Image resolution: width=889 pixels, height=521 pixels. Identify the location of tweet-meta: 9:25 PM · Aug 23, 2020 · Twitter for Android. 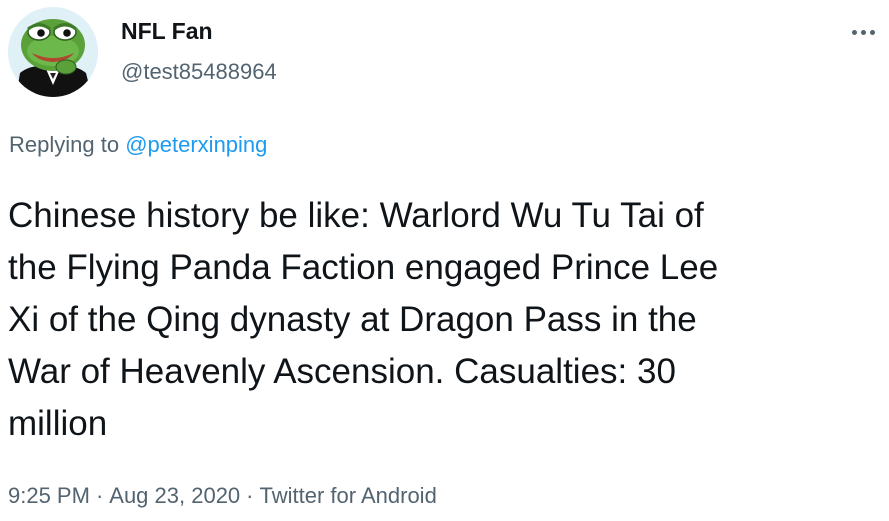
(222, 496).